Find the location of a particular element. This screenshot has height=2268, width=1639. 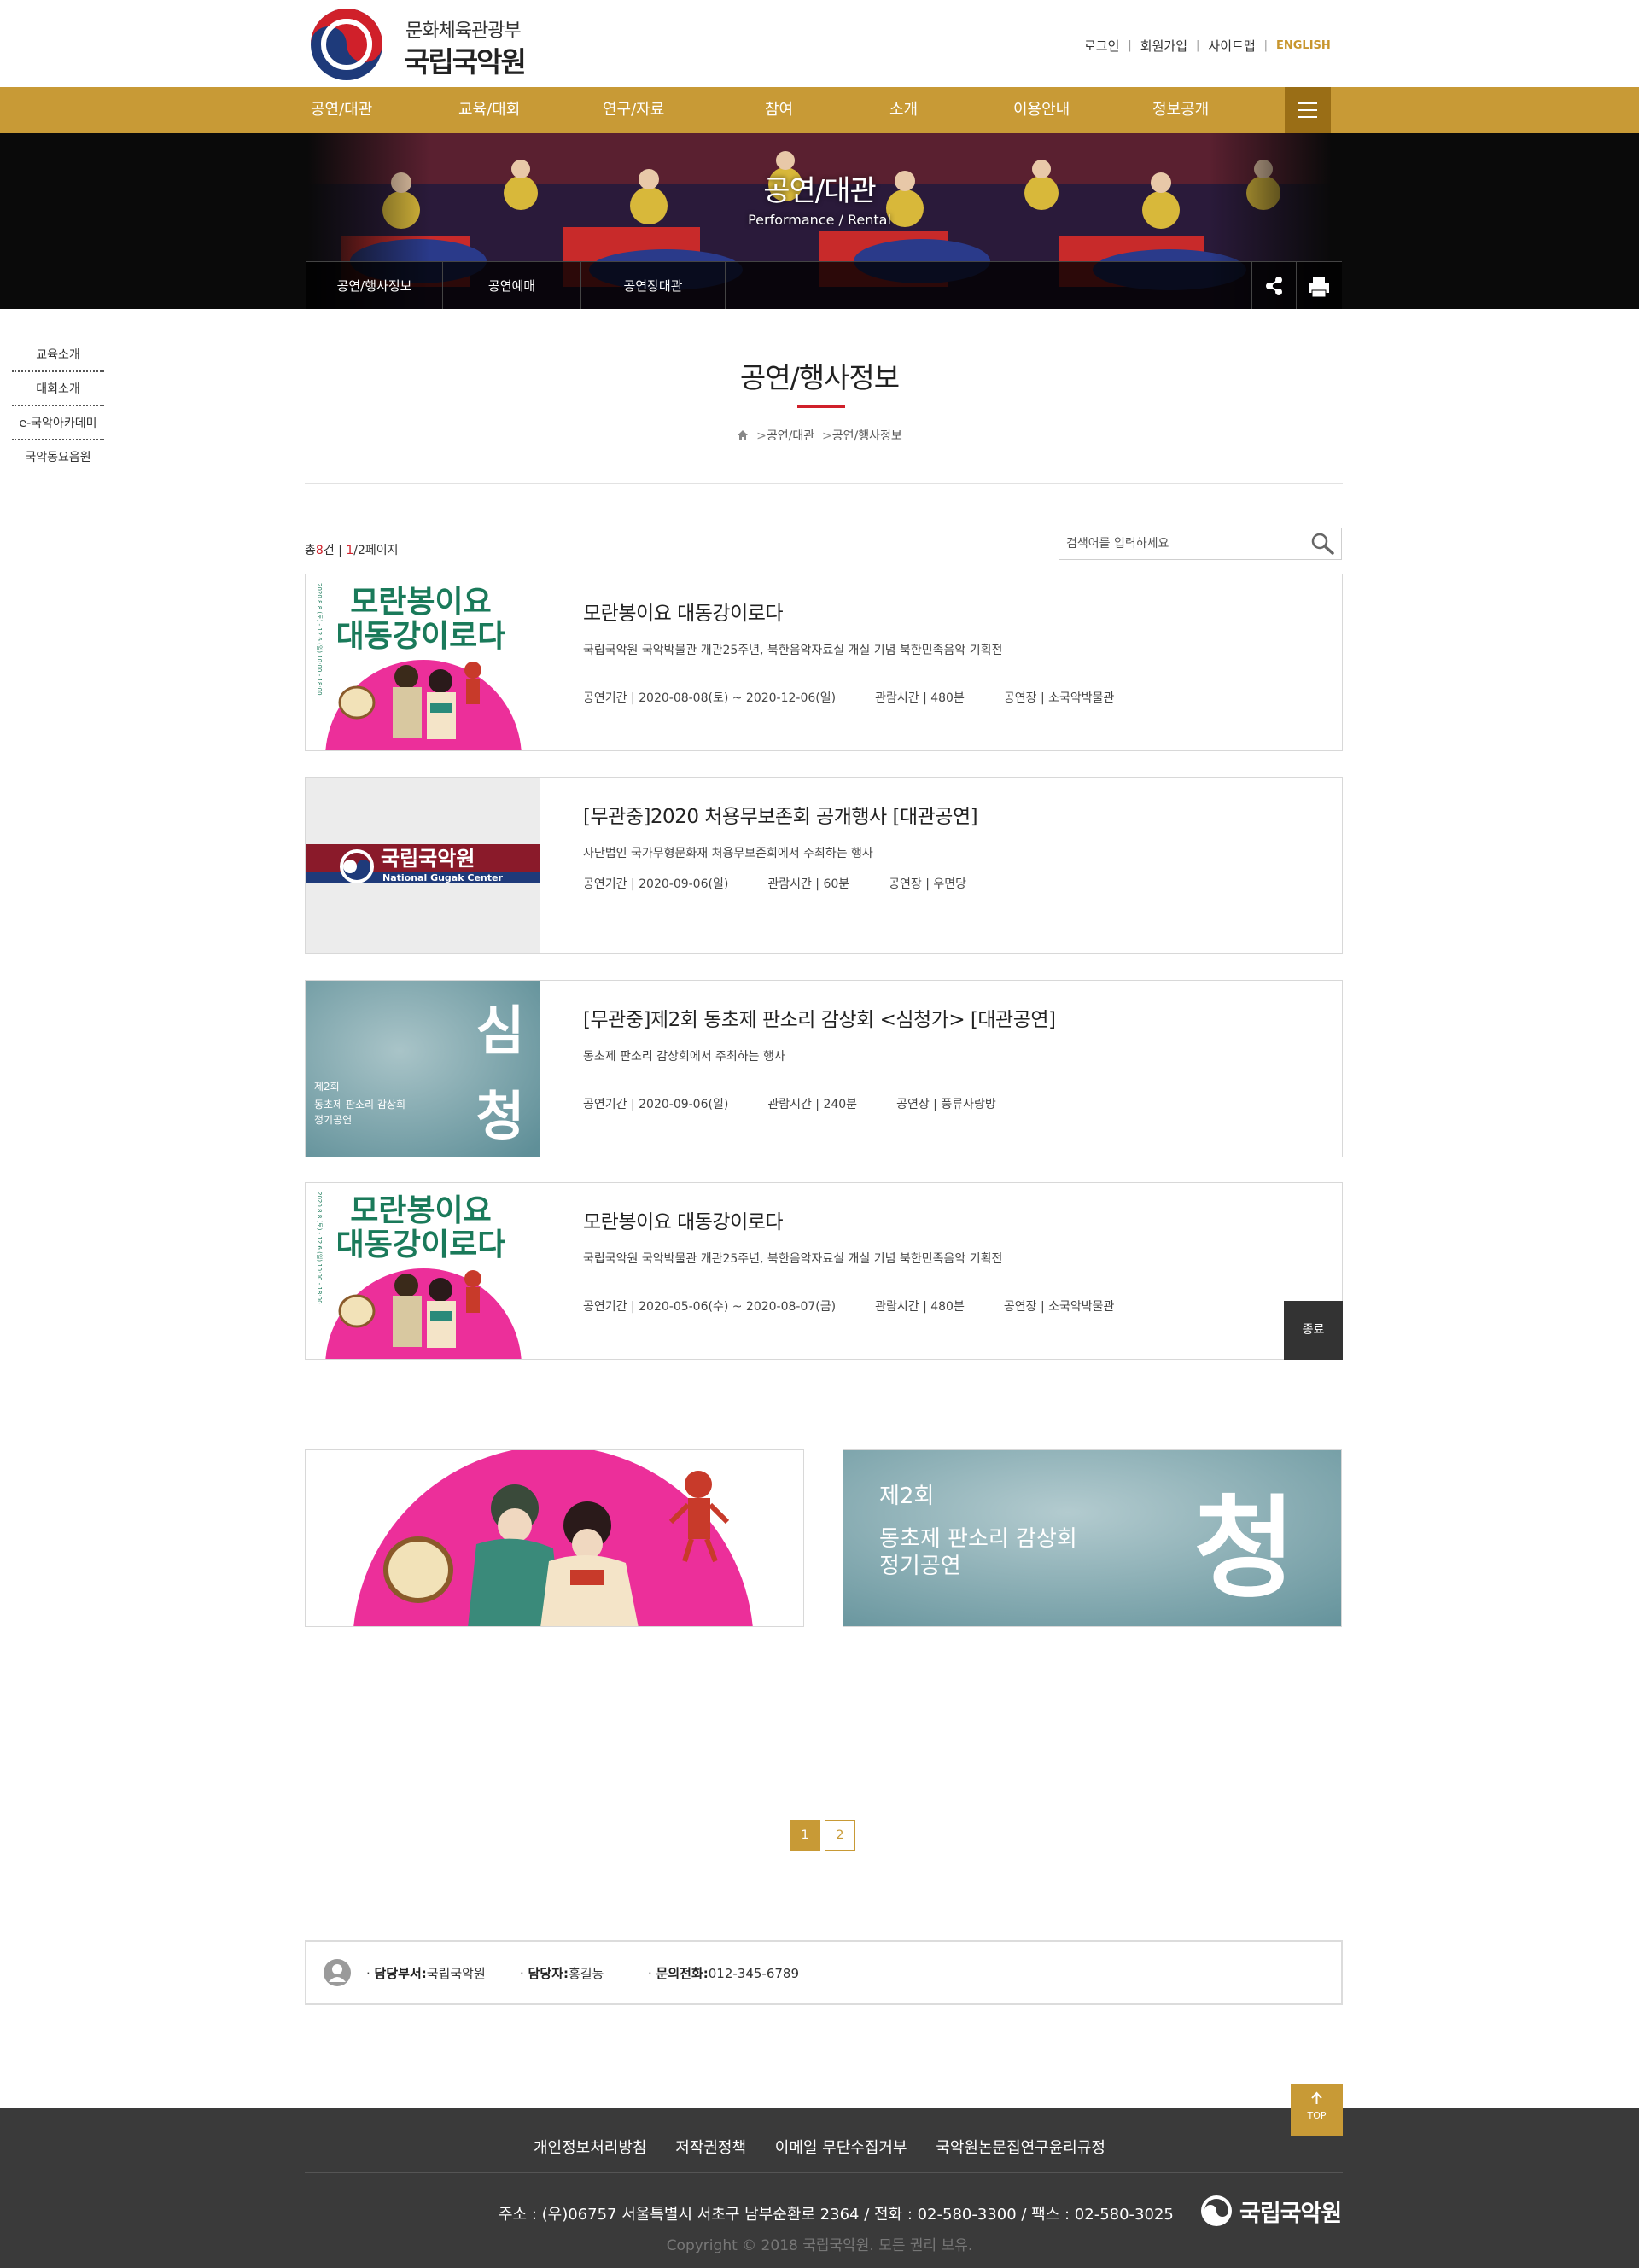

nav-about: 소개 is located at coordinates (903, 110).